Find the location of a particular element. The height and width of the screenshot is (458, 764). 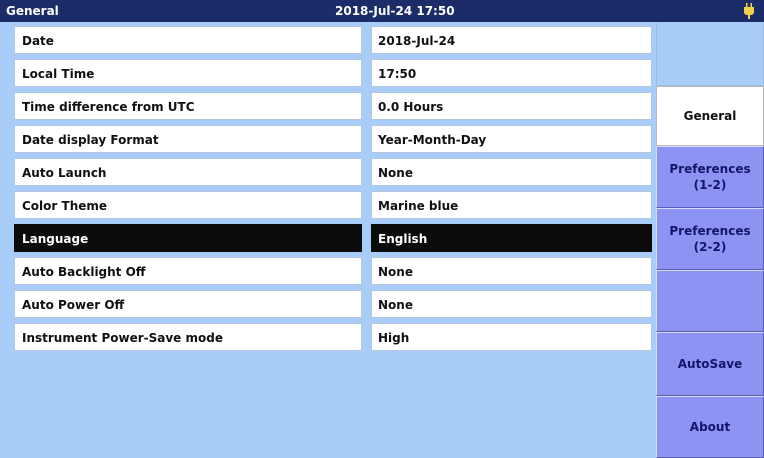

setting-row-auto-launch: Auto Launch None is located at coordinates (329, 172).